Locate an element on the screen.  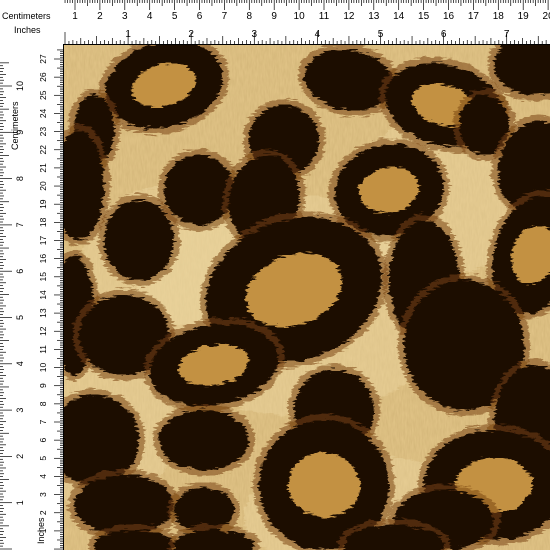
top-cm-label: 19 is located at coordinates (524, 16).